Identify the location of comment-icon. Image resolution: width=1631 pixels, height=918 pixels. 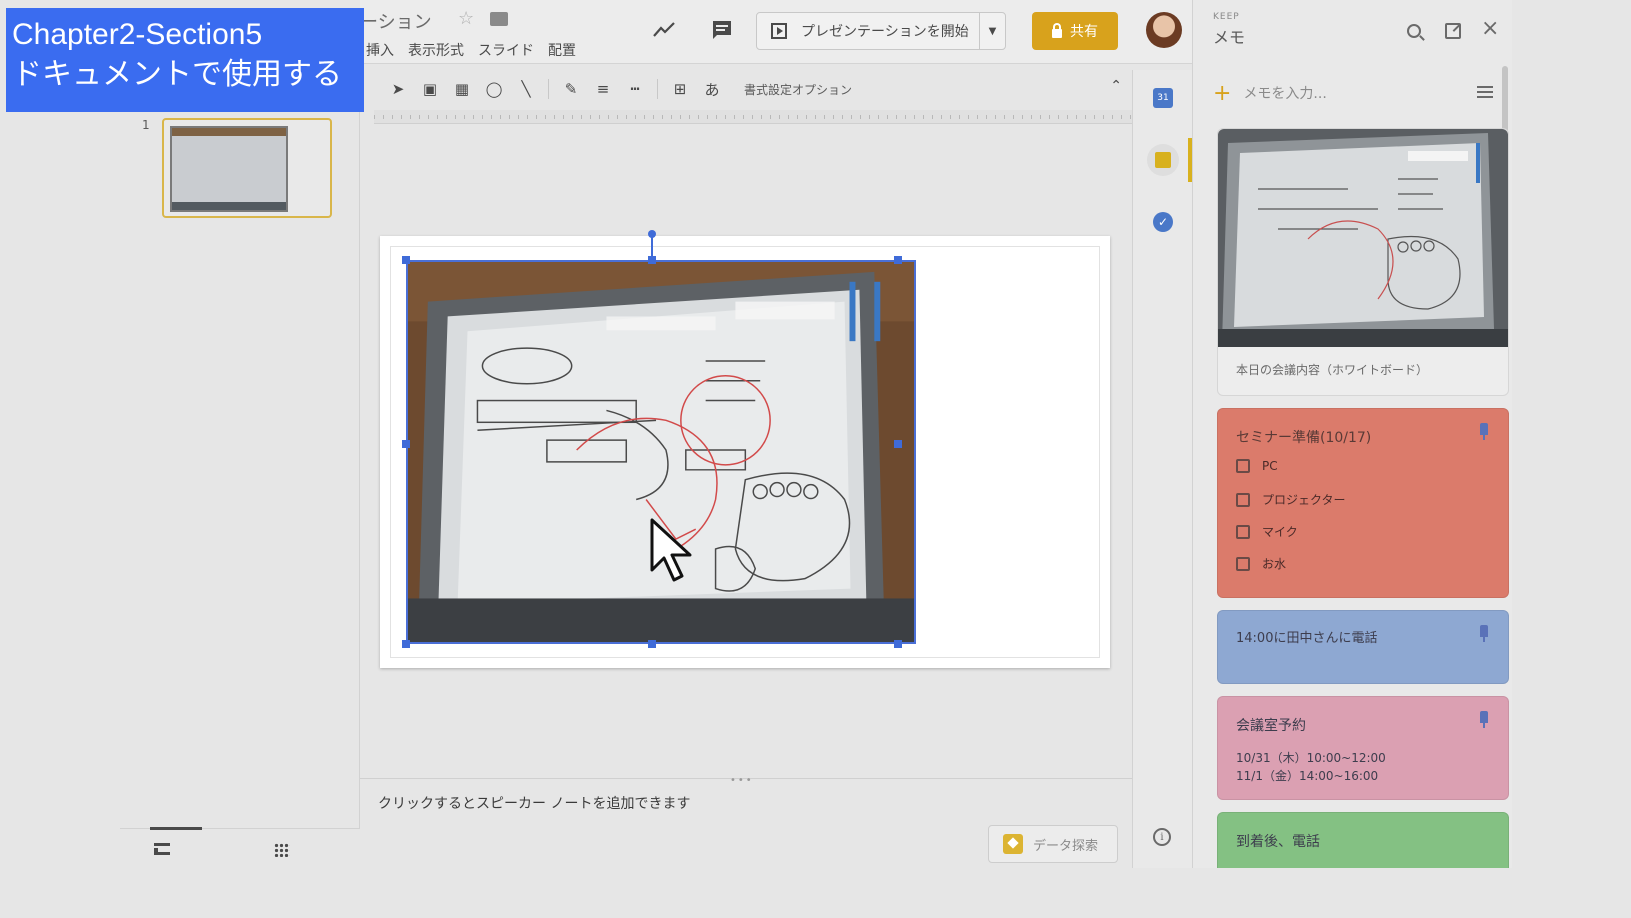
(722, 30).